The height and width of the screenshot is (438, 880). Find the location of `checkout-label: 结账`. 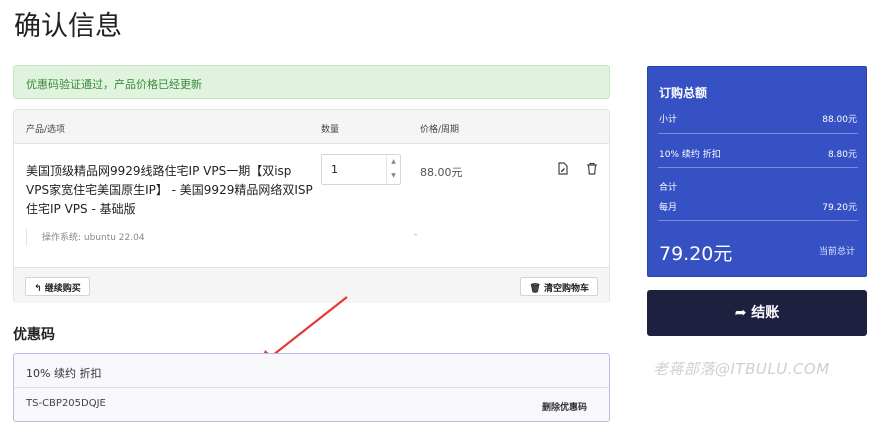

checkout-label: 结账 is located at coordinates (765, 313).